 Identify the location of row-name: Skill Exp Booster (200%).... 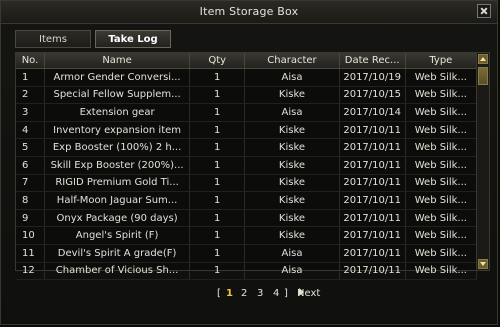
(117, 165).